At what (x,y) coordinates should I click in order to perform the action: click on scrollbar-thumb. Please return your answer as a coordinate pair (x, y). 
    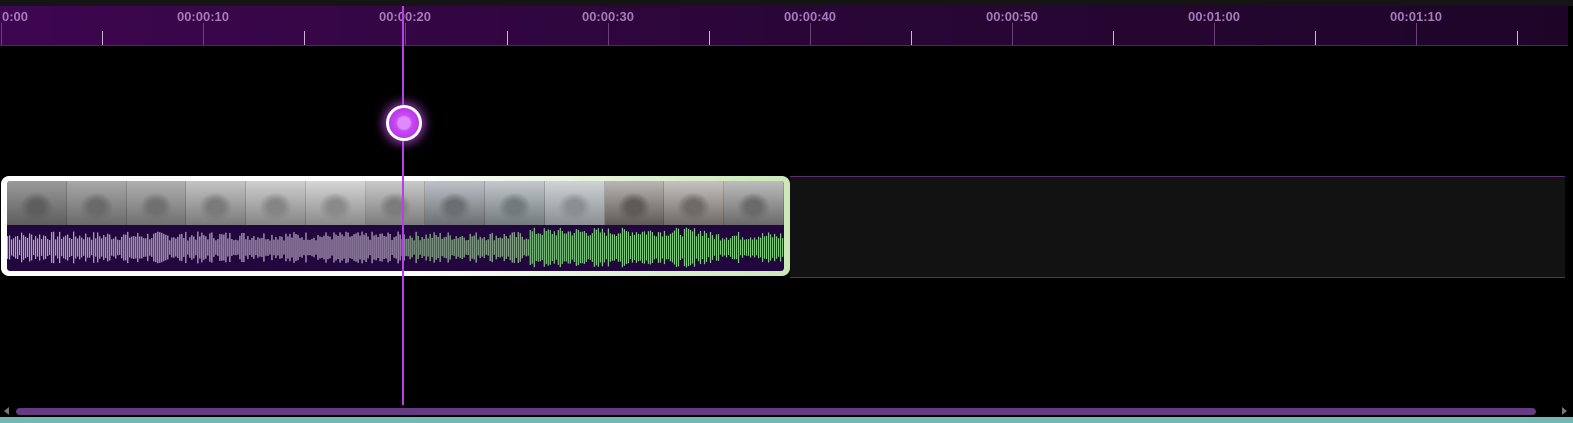
    Looking at the image, I should click on (776, 411).